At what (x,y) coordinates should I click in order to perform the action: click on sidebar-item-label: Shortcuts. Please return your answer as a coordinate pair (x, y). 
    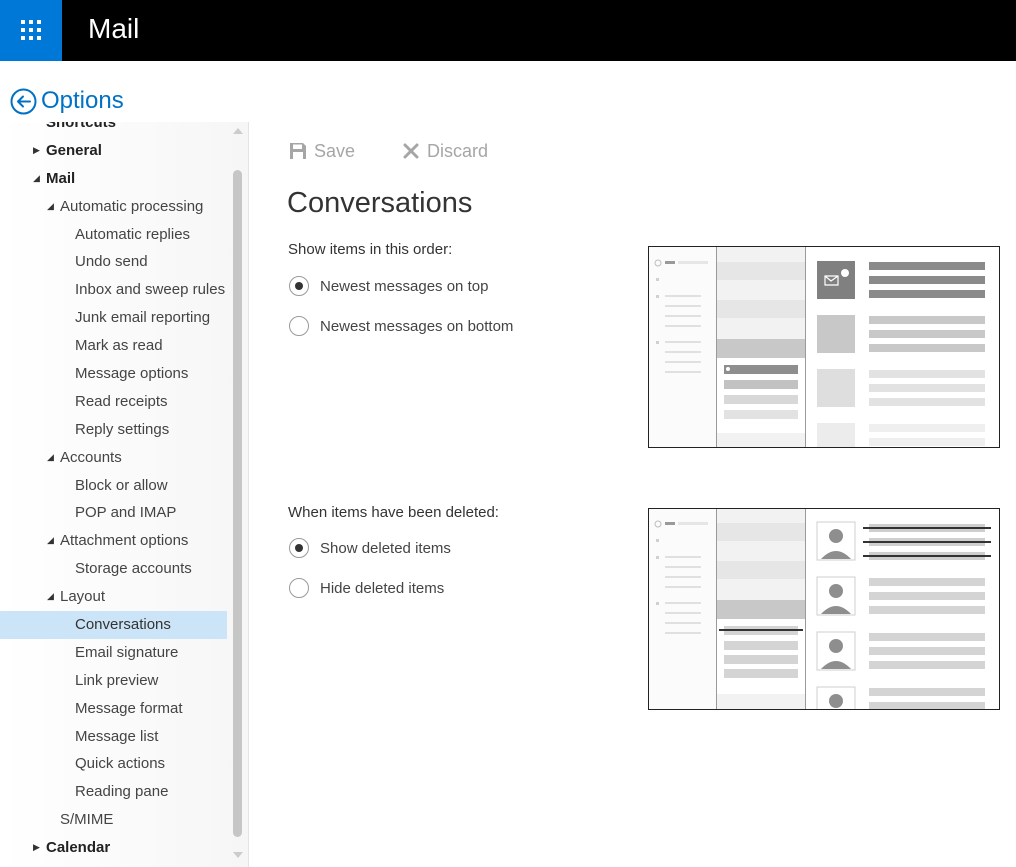
    Looking at the image, I should click on (81, 126).